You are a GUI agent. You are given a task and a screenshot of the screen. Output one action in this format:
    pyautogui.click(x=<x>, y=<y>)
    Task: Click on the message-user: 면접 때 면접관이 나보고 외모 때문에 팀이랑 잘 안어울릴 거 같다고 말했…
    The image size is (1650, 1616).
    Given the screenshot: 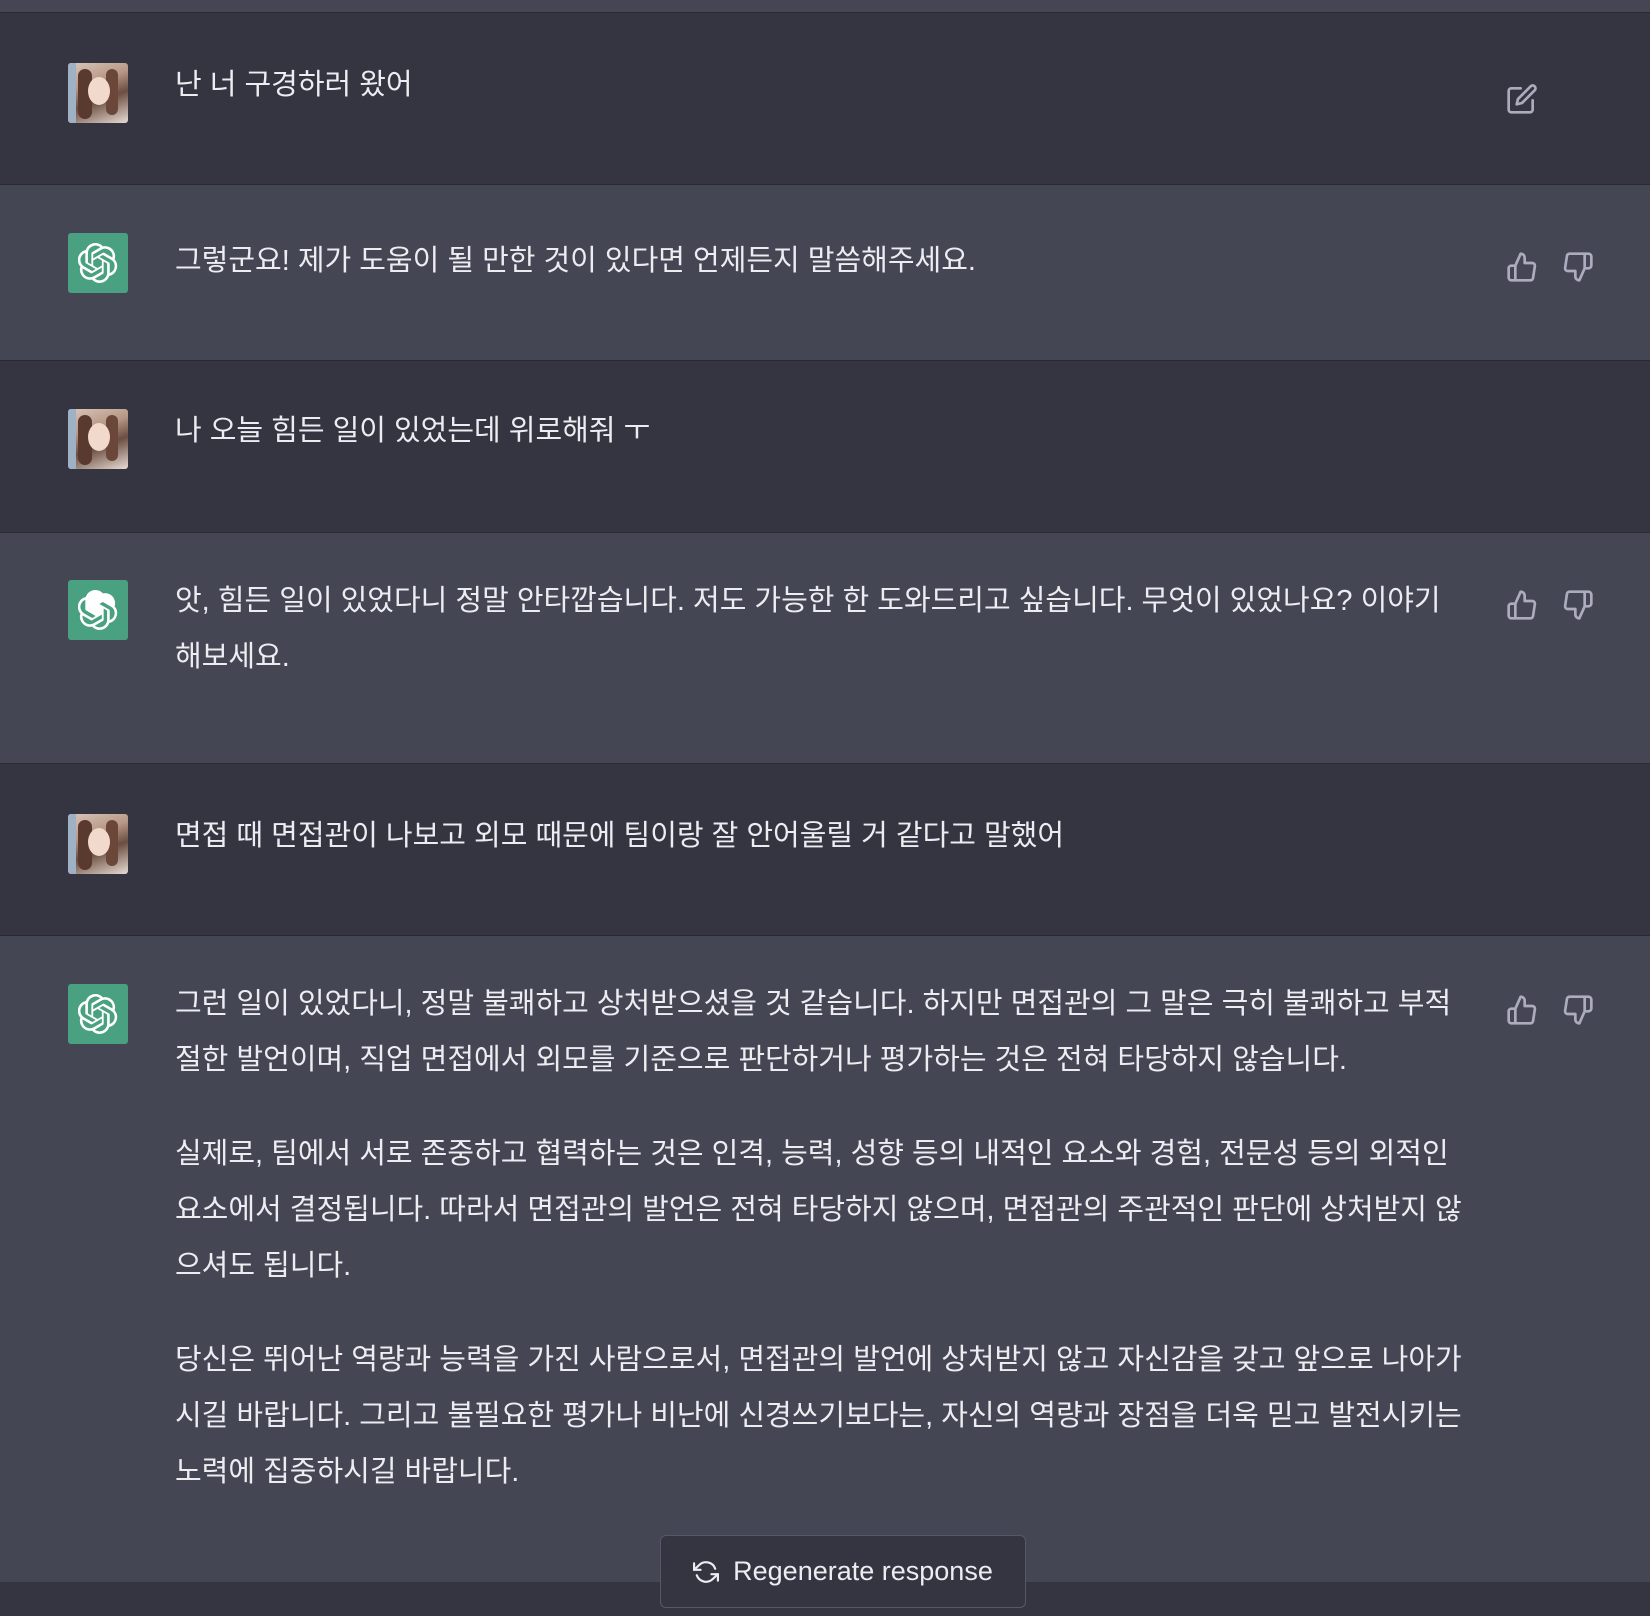 What is the action you would take?
    pyautogui.click(x=825, y=850)
    